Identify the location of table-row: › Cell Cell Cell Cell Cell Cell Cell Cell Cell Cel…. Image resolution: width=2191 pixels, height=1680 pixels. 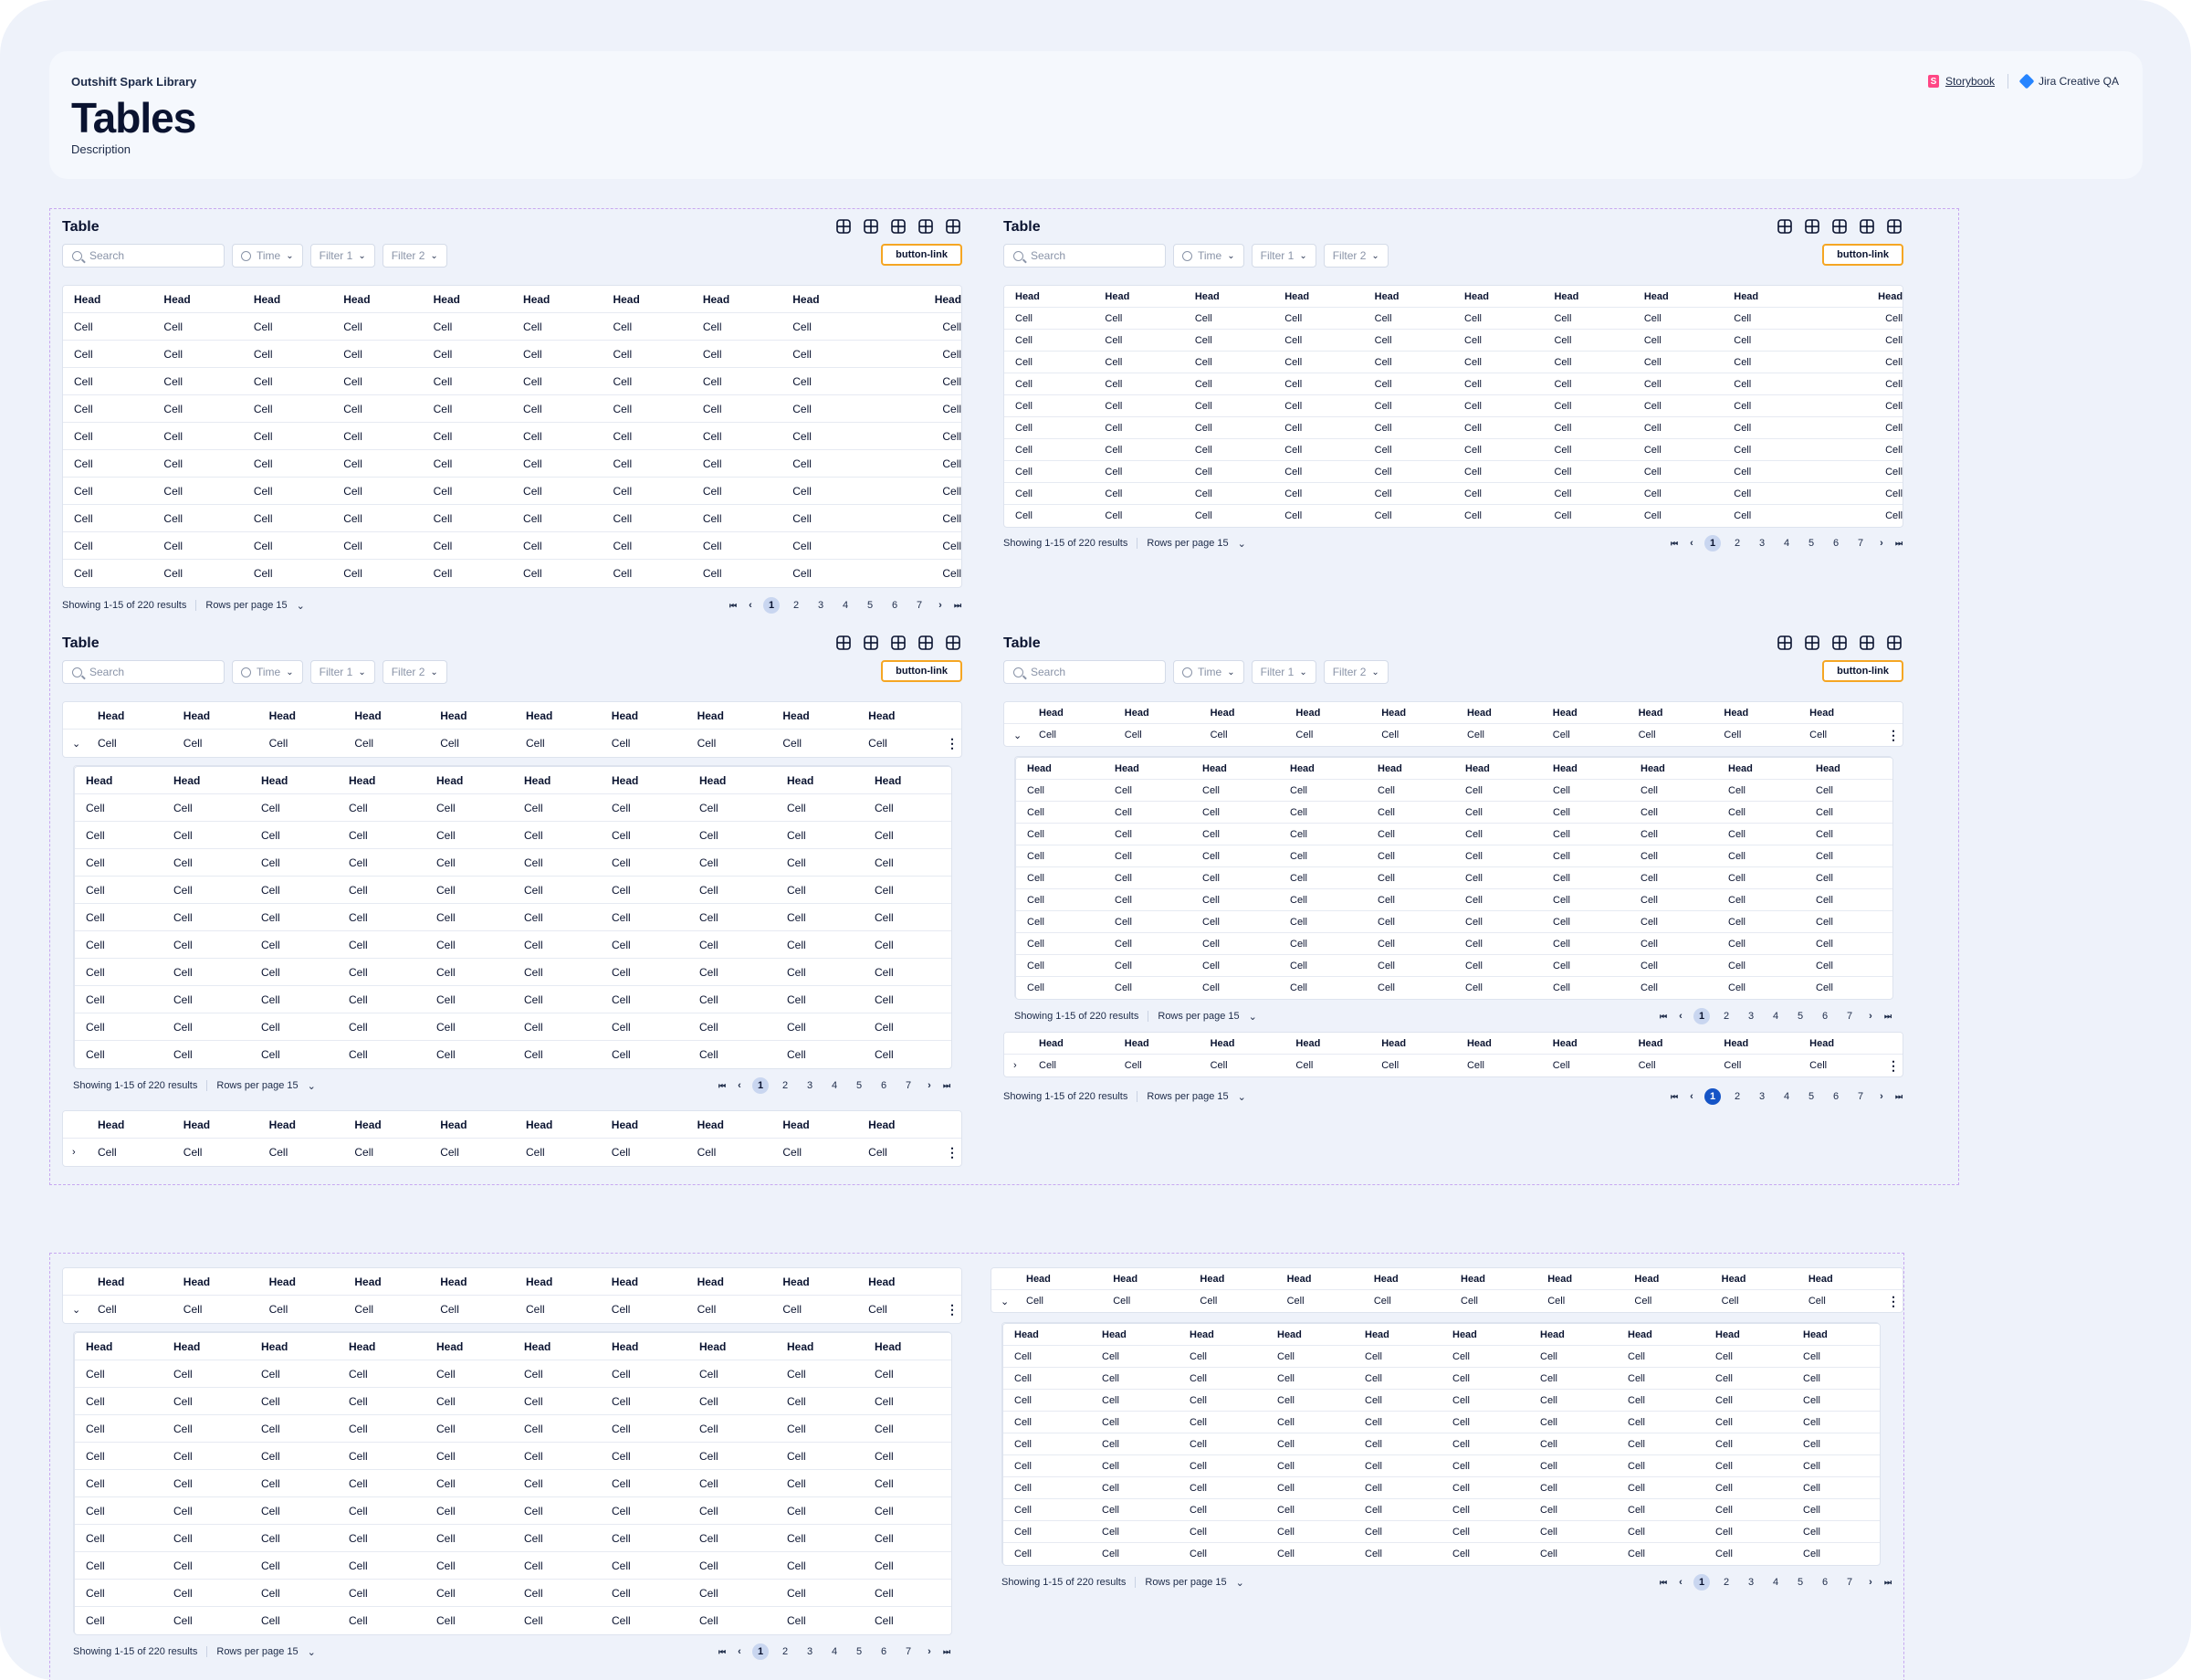
(512, 1152).